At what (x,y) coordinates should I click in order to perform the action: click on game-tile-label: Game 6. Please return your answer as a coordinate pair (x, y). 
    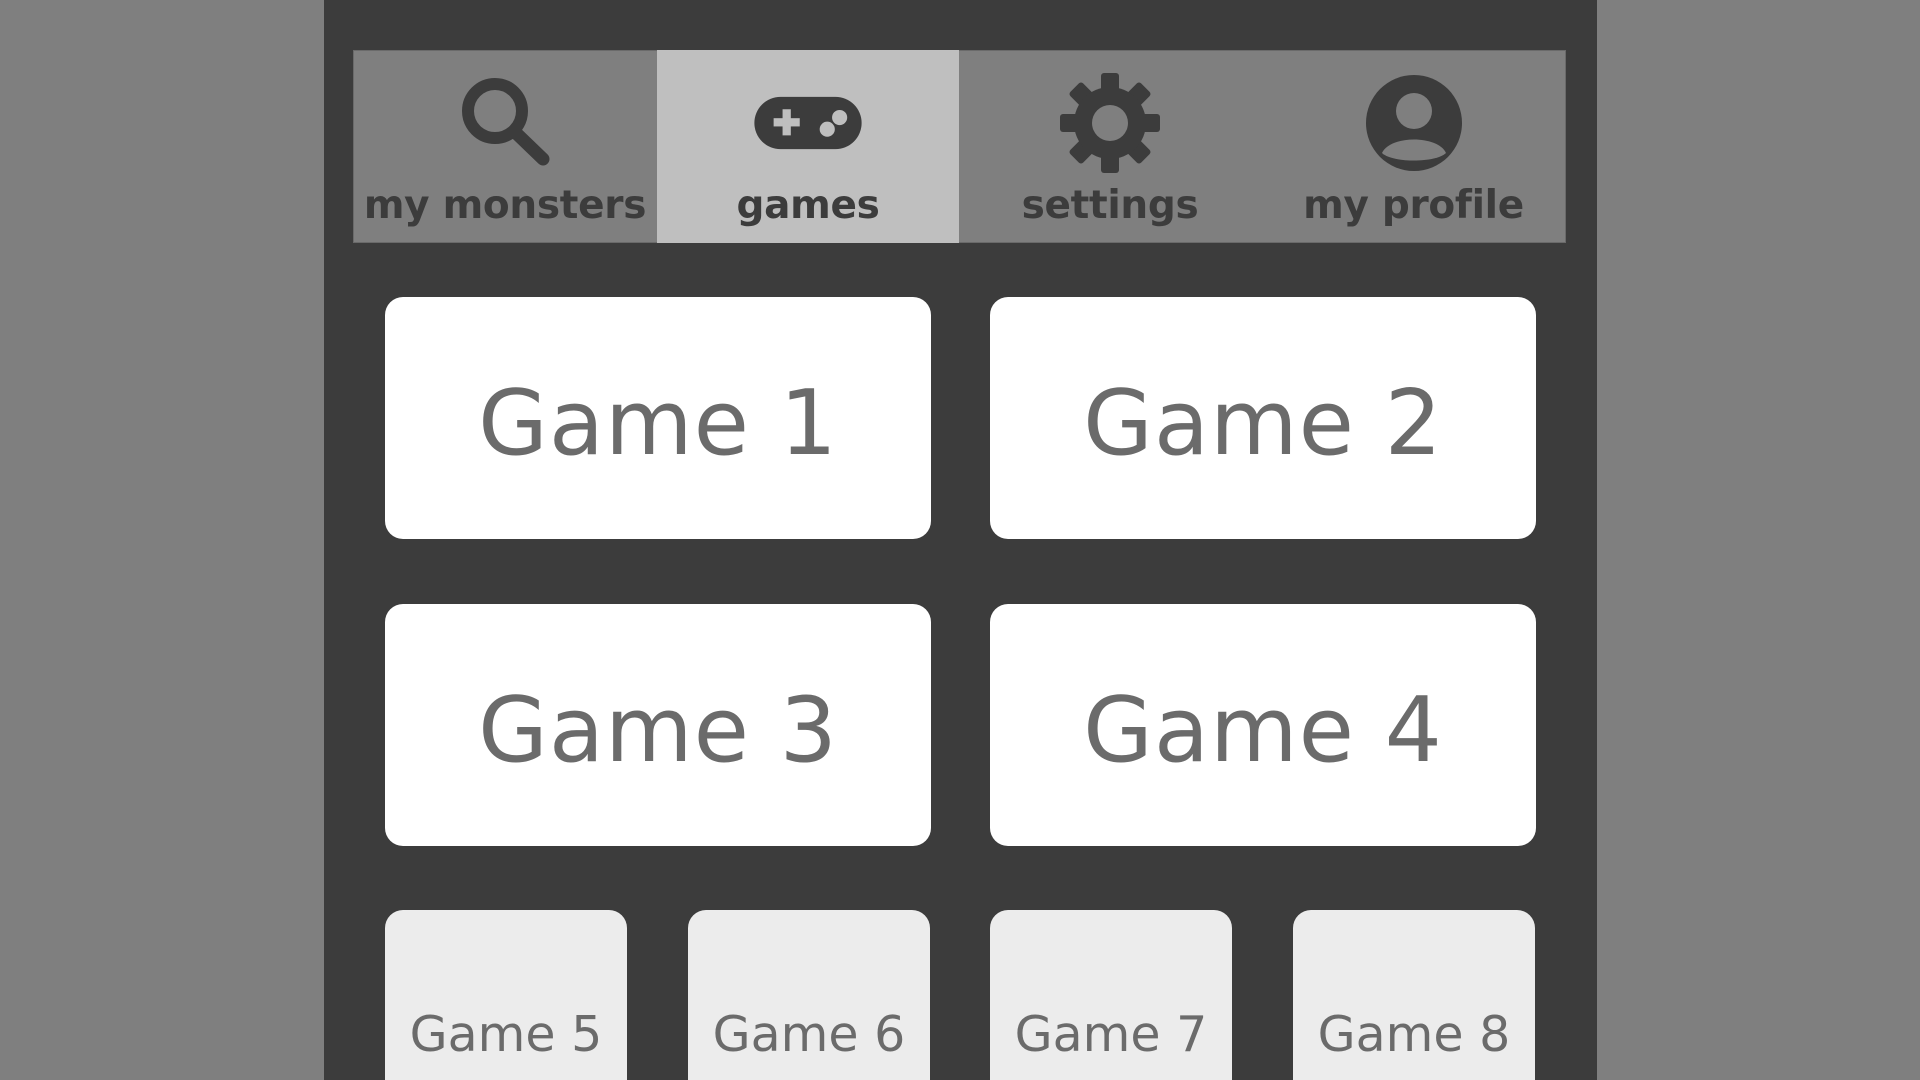
    Looking at the image, I should click on (809, 1034).